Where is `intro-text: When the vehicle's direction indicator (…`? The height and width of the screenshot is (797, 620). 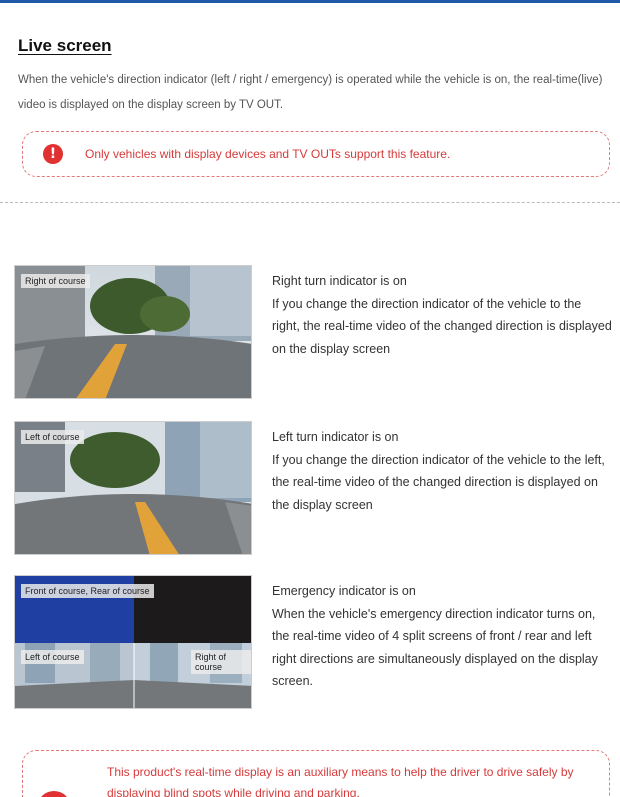
intro-text: When the vehicle's direction indicator (… is located at coordinates (310, 92).